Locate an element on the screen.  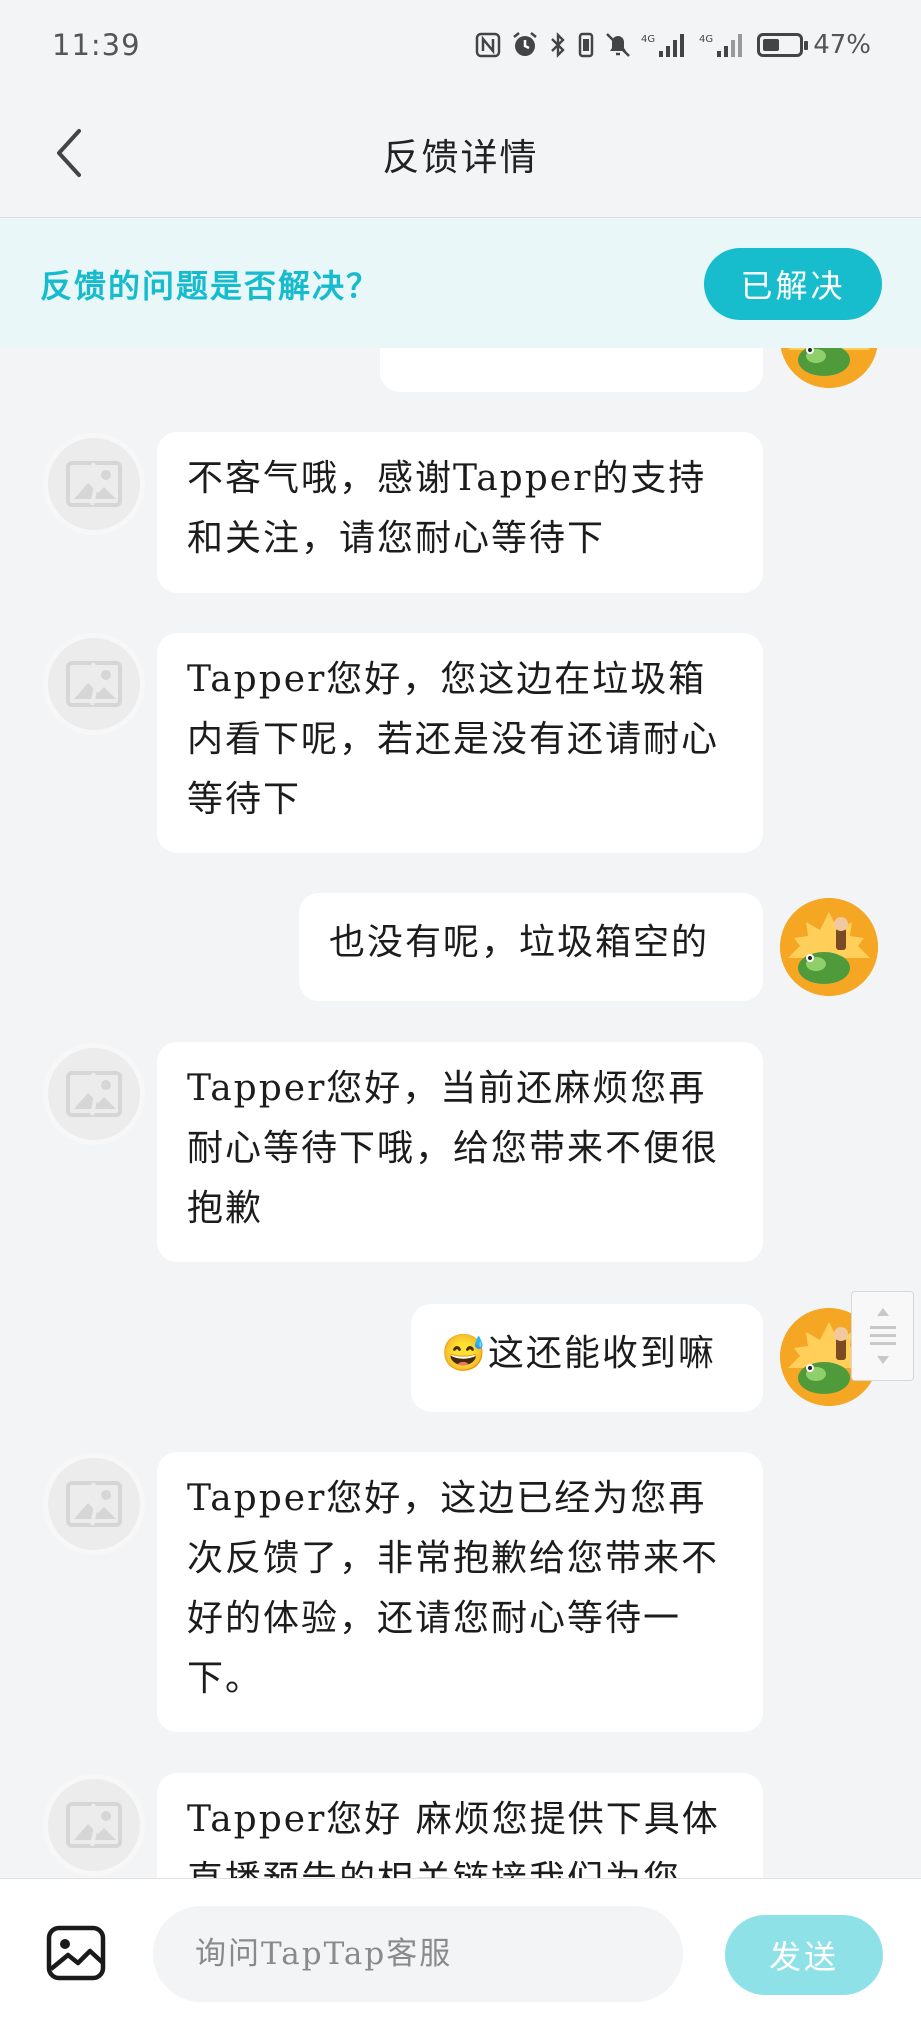
scroll-handle is located at coordinates (882, 1336).